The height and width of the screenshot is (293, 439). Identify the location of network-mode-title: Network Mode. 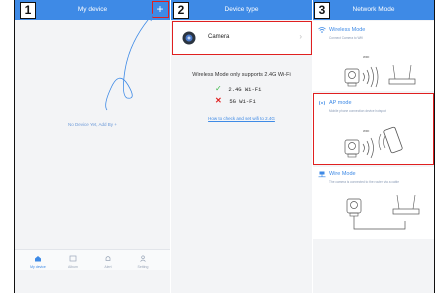
(373, 9).